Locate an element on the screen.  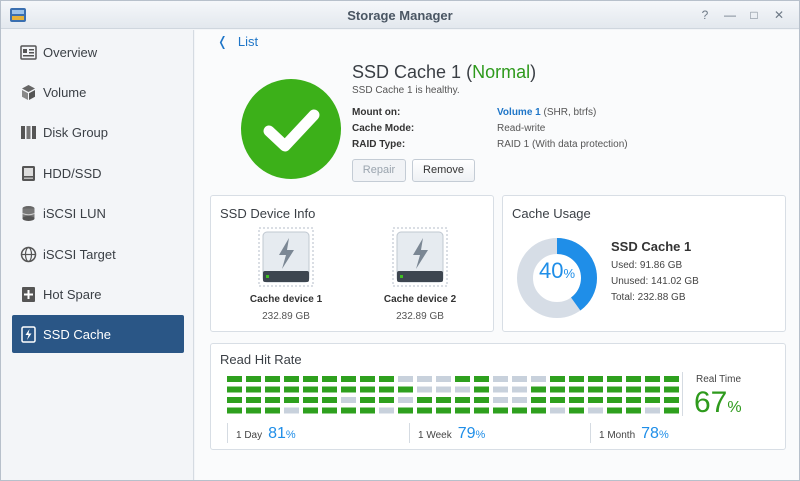
cache-mode-value: Read-write is located at coordinates (521, 128).